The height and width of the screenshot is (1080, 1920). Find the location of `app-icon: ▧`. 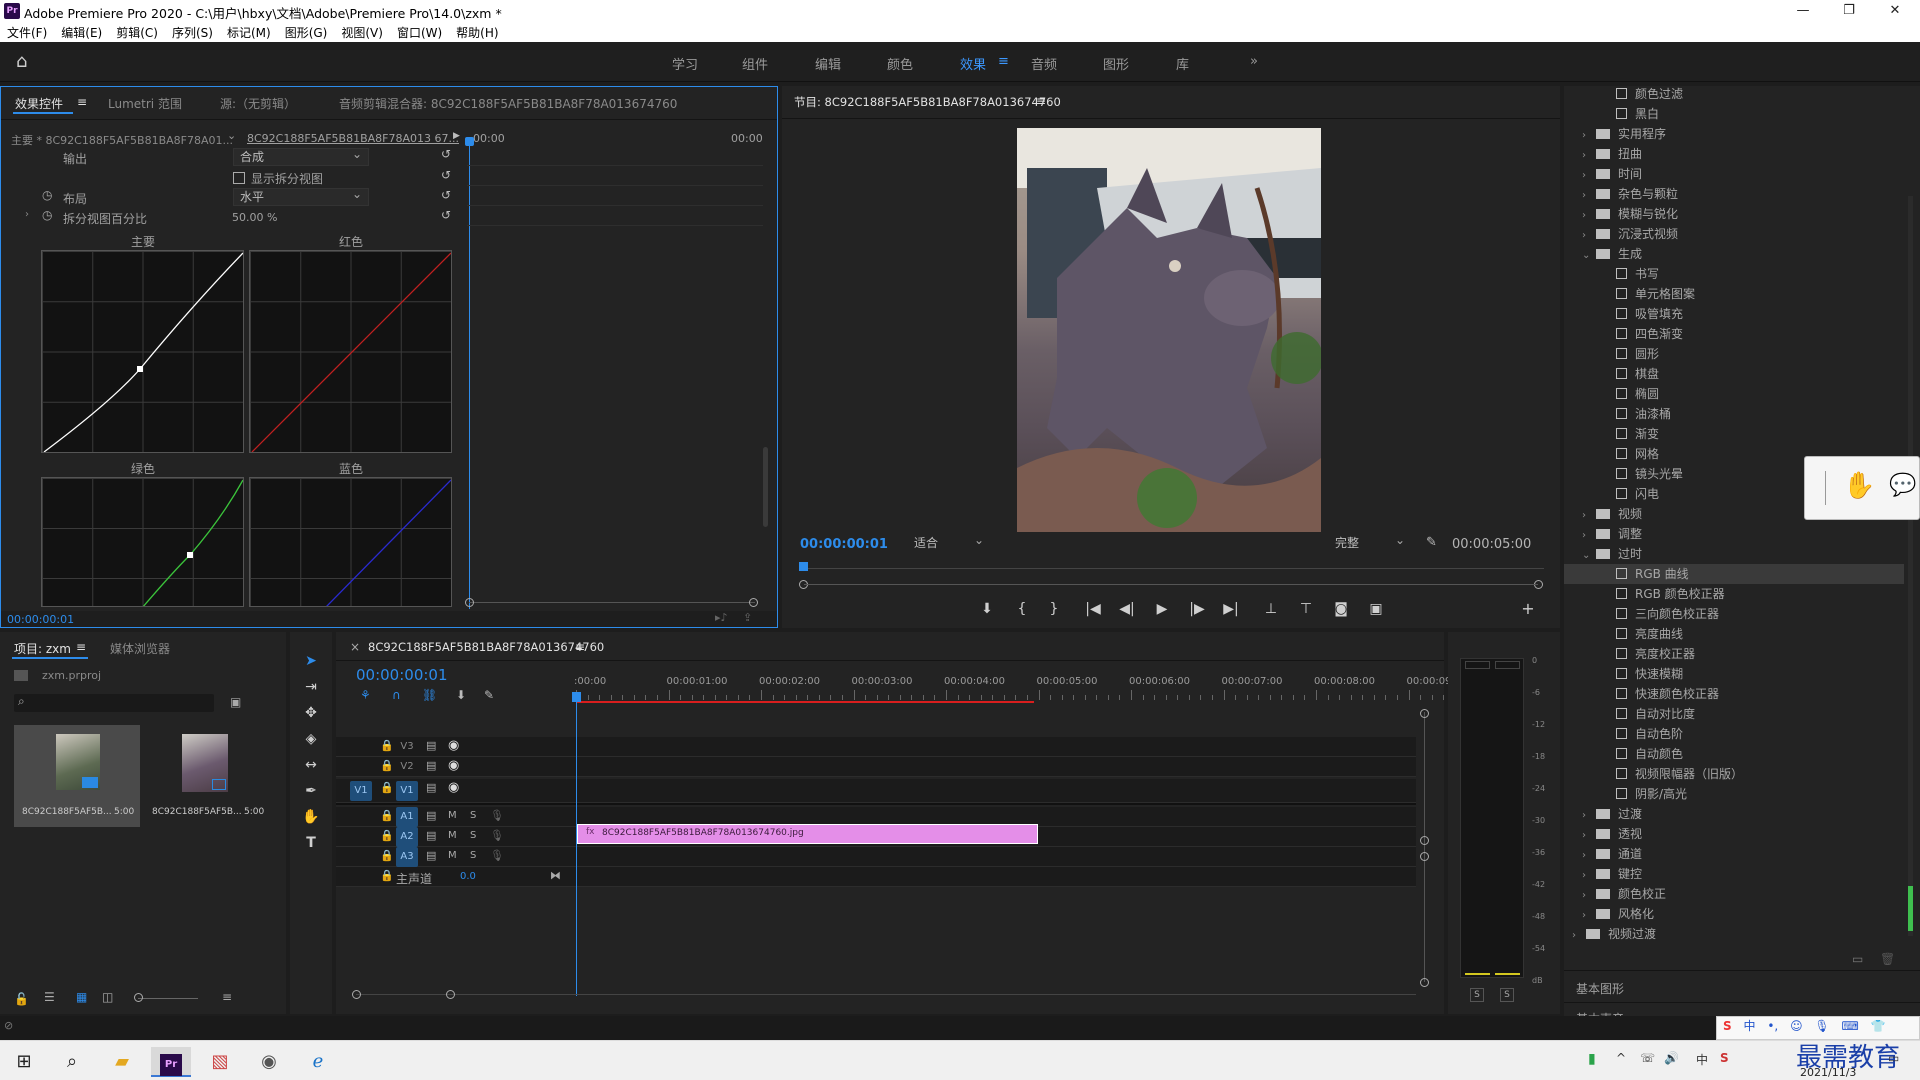

app-icon: ▧ is located at coordinates (220, 1062).